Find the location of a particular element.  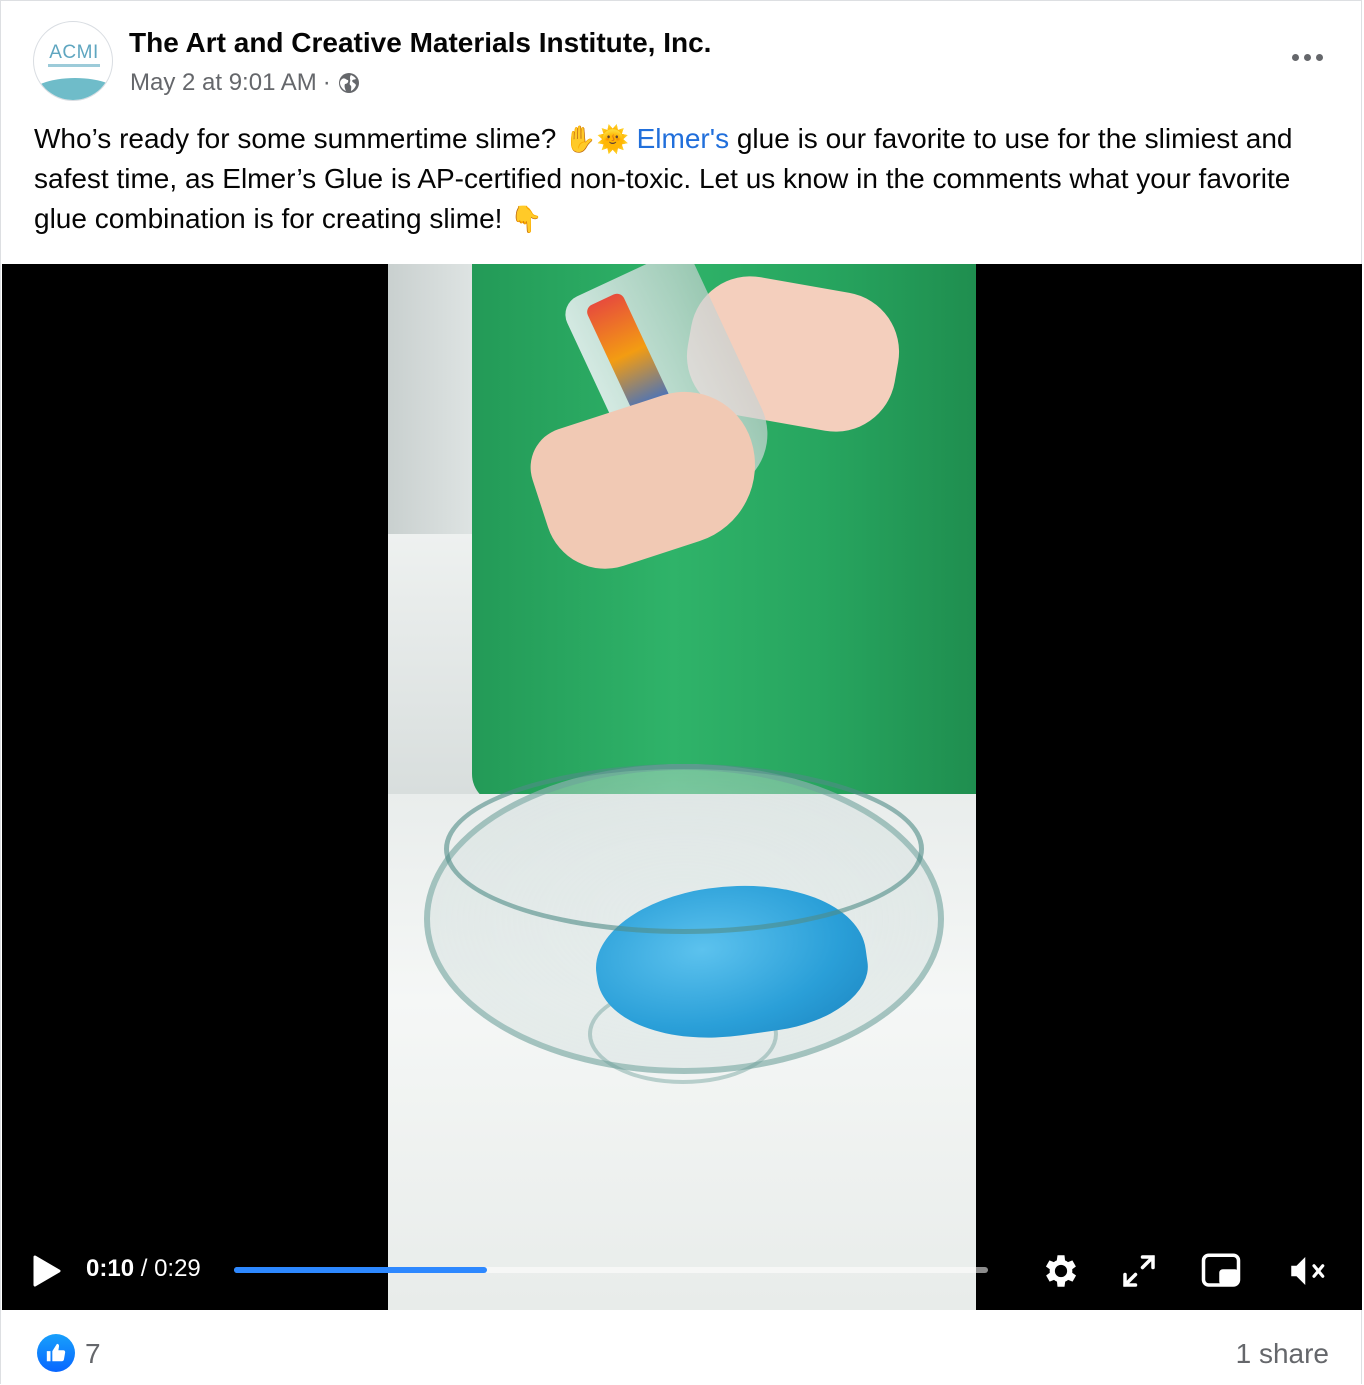

globe-icon is located at coordinates (349, 83).